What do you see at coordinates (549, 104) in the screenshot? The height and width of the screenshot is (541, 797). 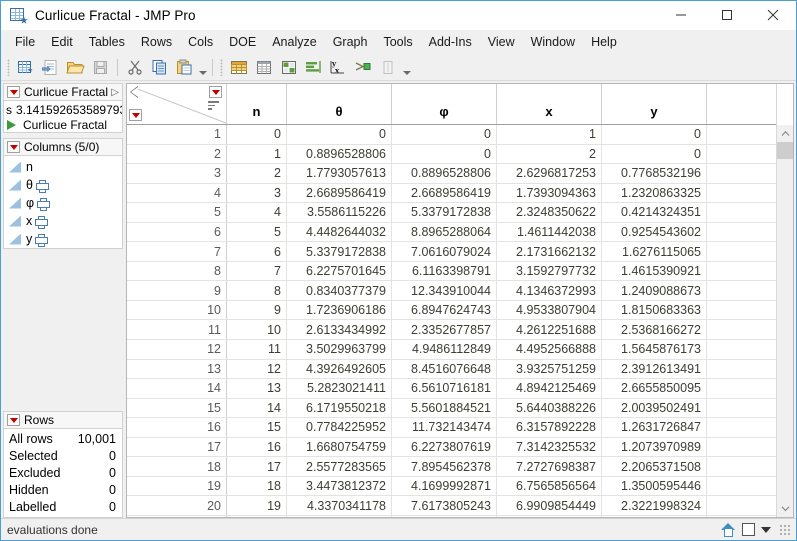 I see `column-header-x: x` at bounding box center [549, 104].